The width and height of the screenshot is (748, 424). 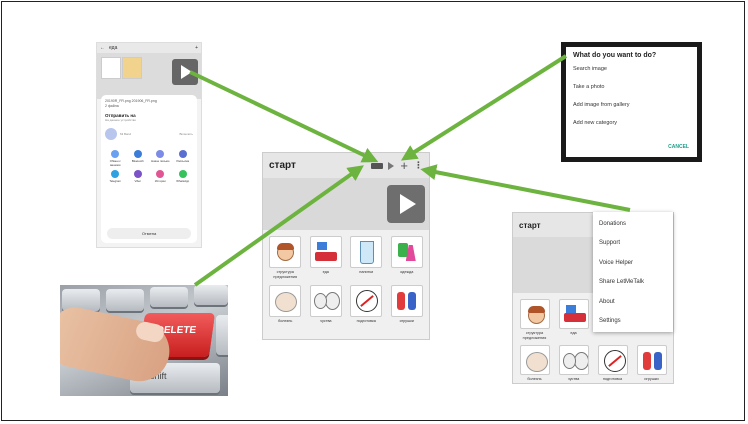 I want to click on option-add-category: Add new category, so click(x=631, y=129).